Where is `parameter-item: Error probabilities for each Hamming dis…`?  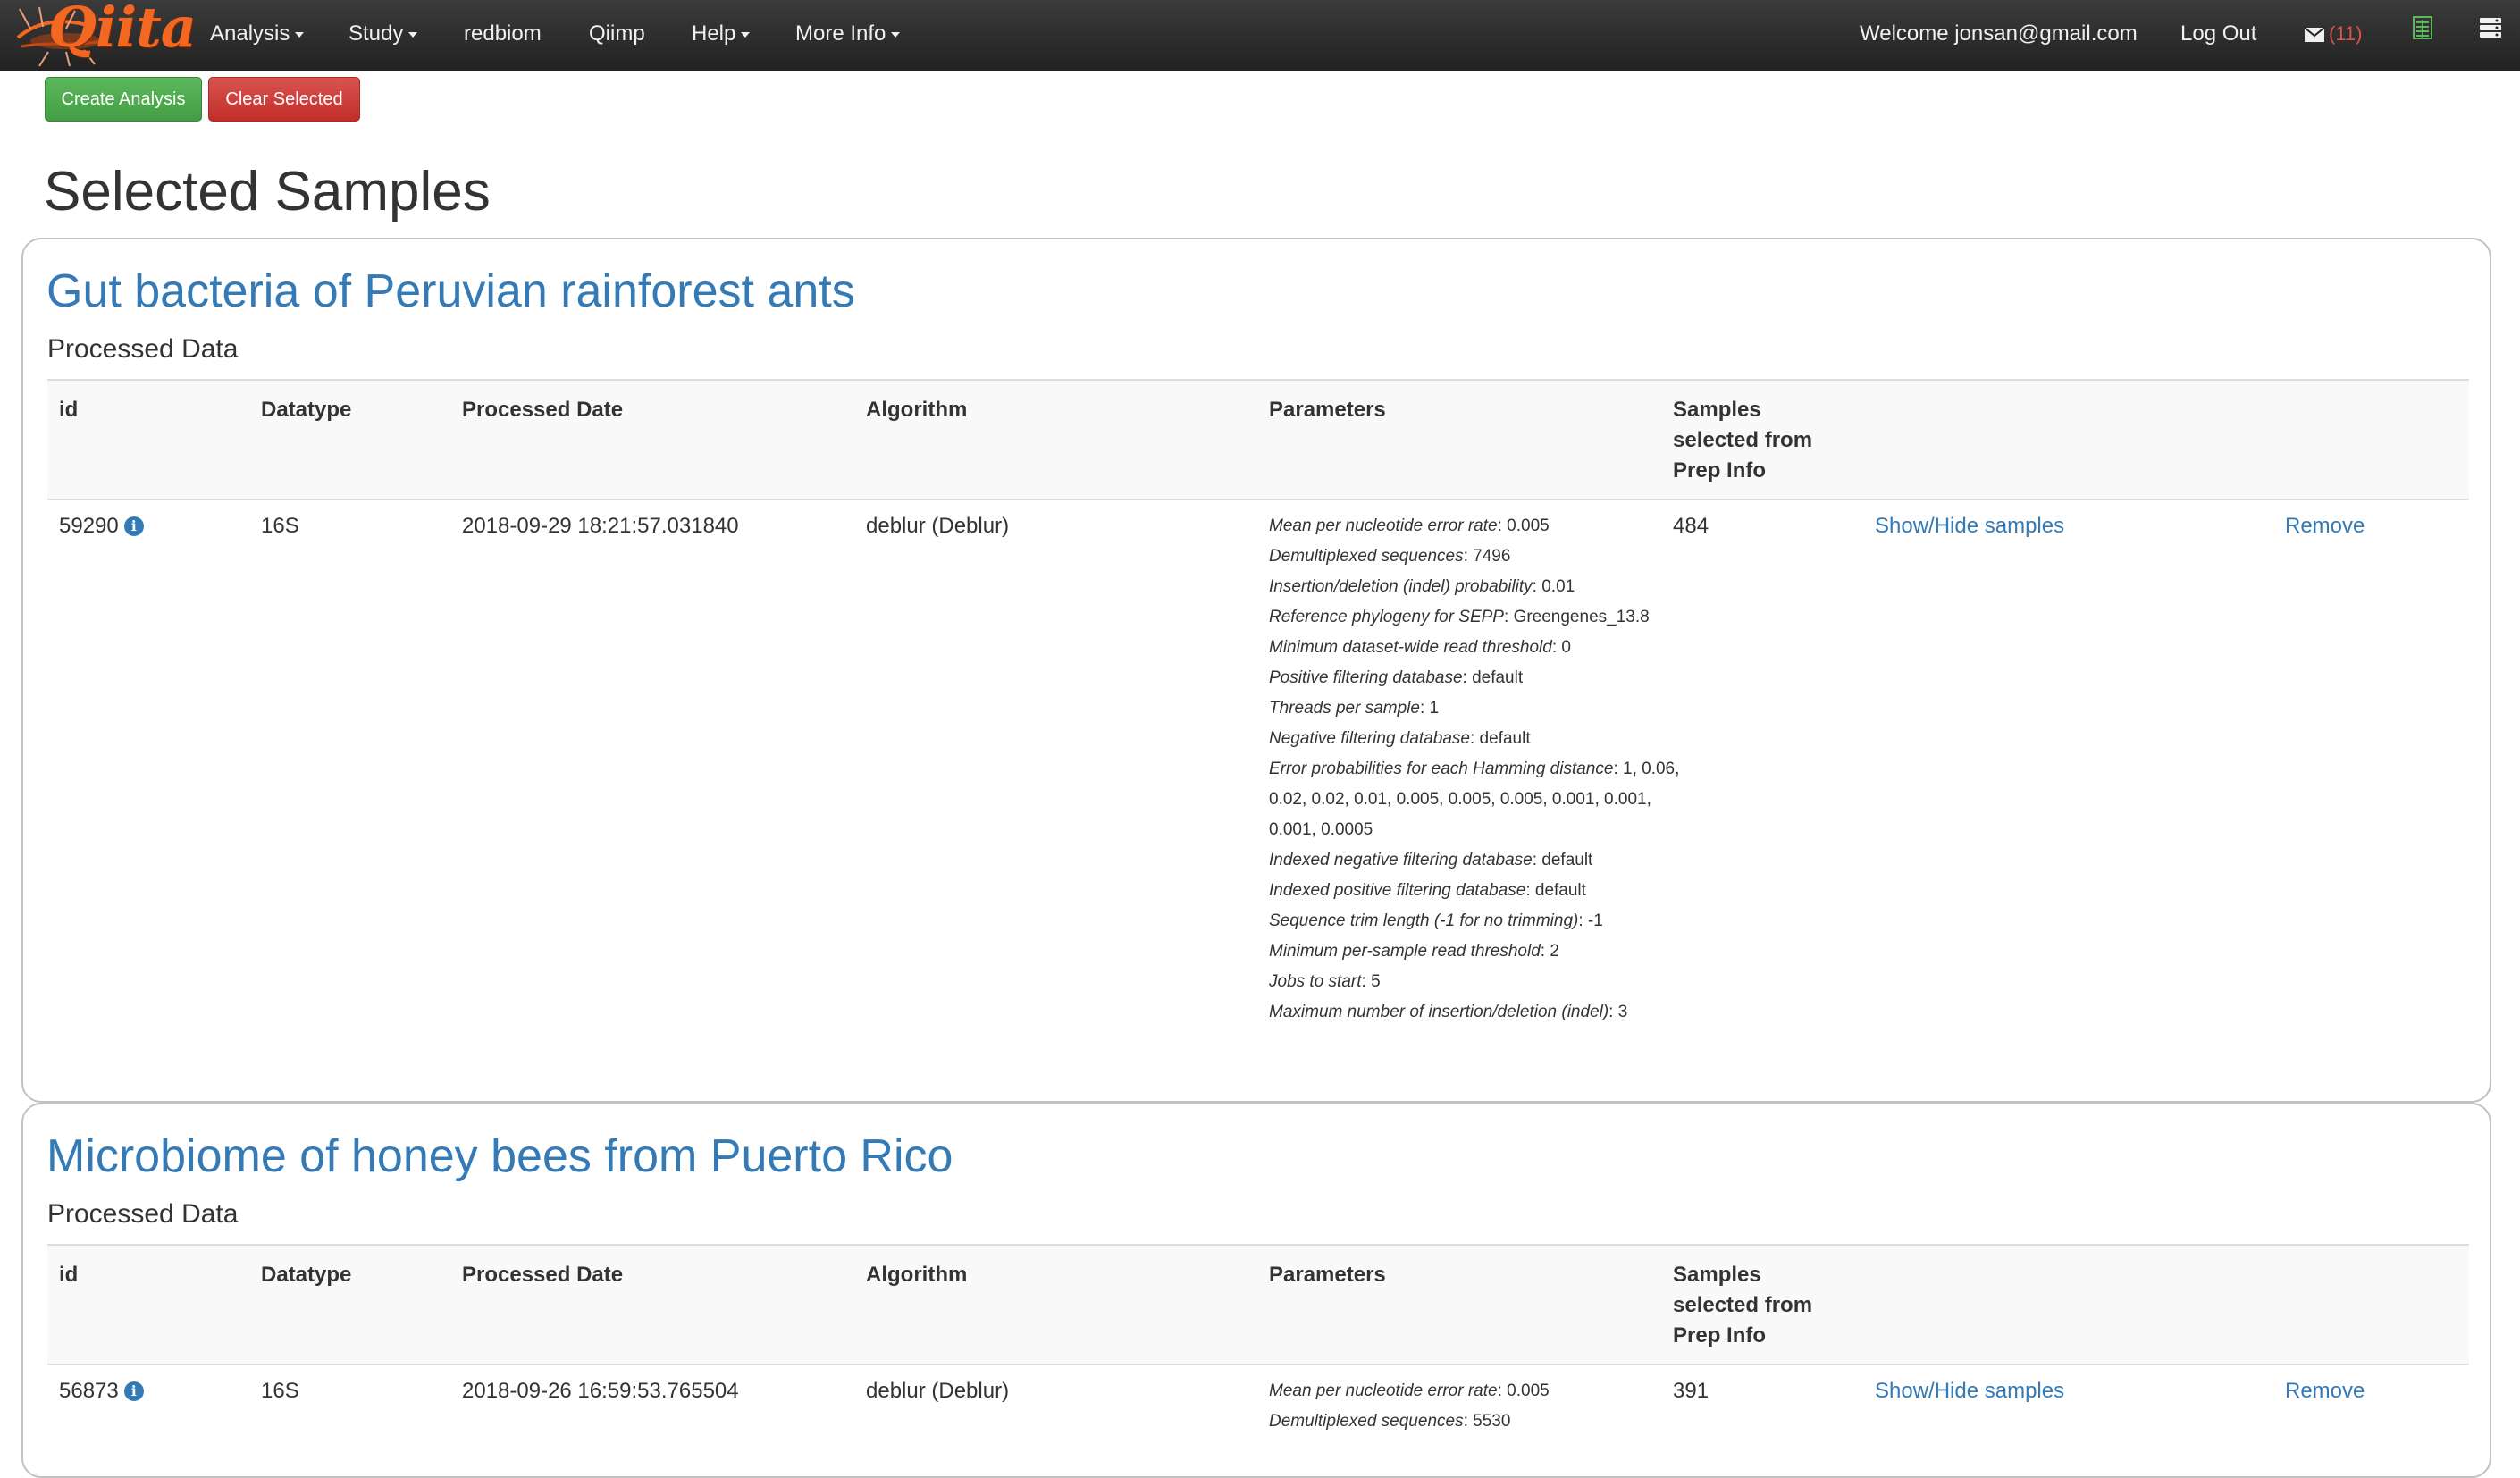
parameter-item: Error probabilities for each Hamming dis… is located at coordinates (1474, 799).